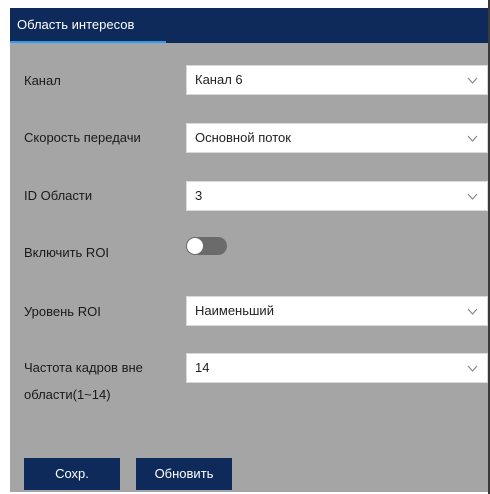 The height and width of the screenshot is (494, 490). I want to click on area-id-select: 3, so click(337, 196).